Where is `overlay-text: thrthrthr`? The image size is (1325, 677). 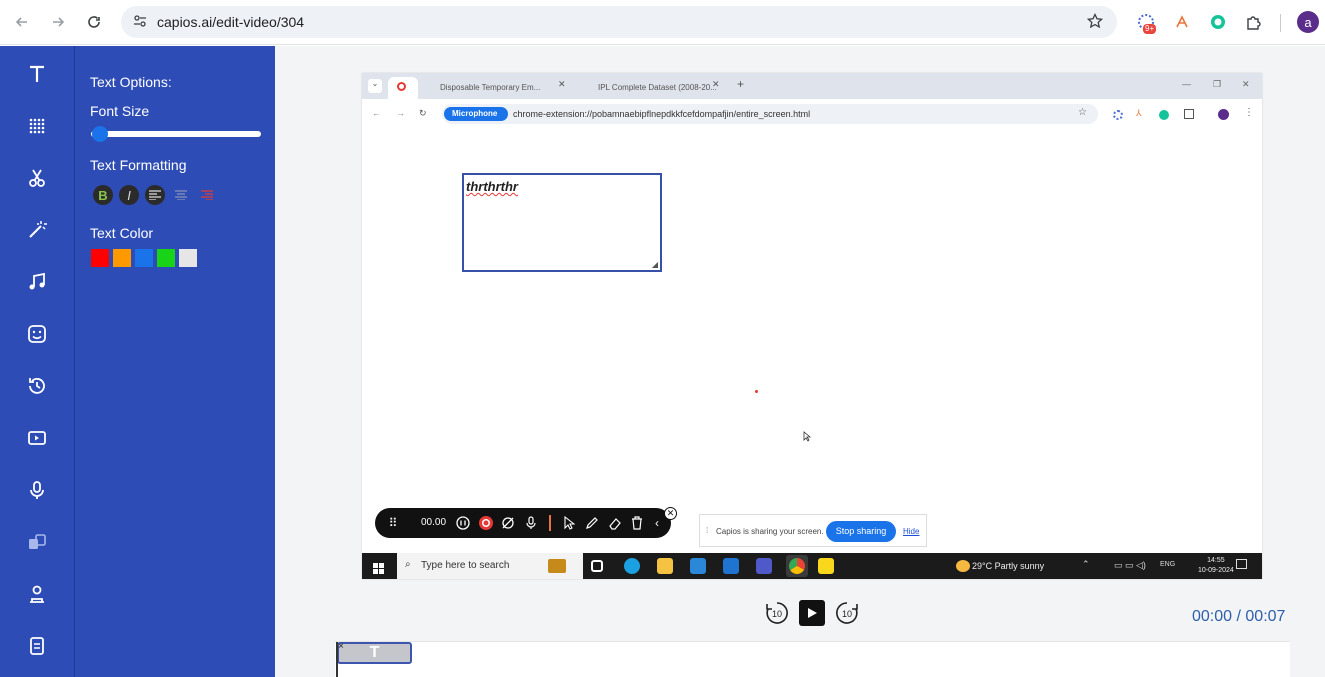 overlay-text: thrthrthr is located at coordinates (492, 186).